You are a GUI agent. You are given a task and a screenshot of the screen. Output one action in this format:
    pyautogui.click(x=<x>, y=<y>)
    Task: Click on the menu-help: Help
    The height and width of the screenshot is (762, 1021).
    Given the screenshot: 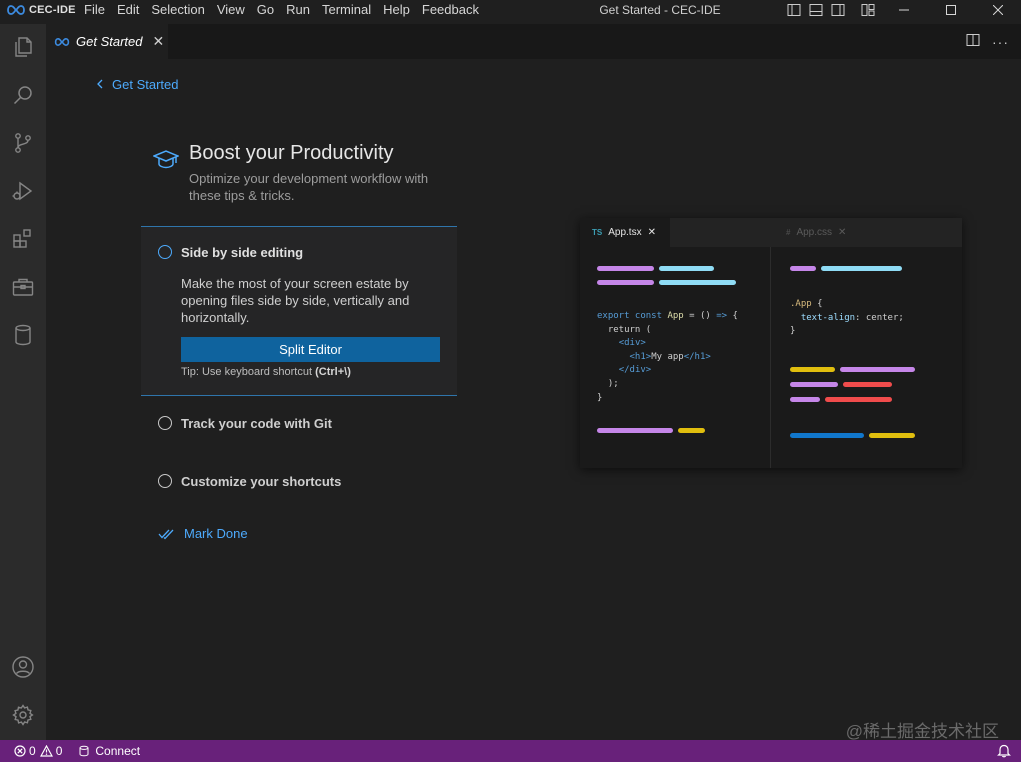 What is the action you would take?
    pyautogui.click(x=396, y=10)
    